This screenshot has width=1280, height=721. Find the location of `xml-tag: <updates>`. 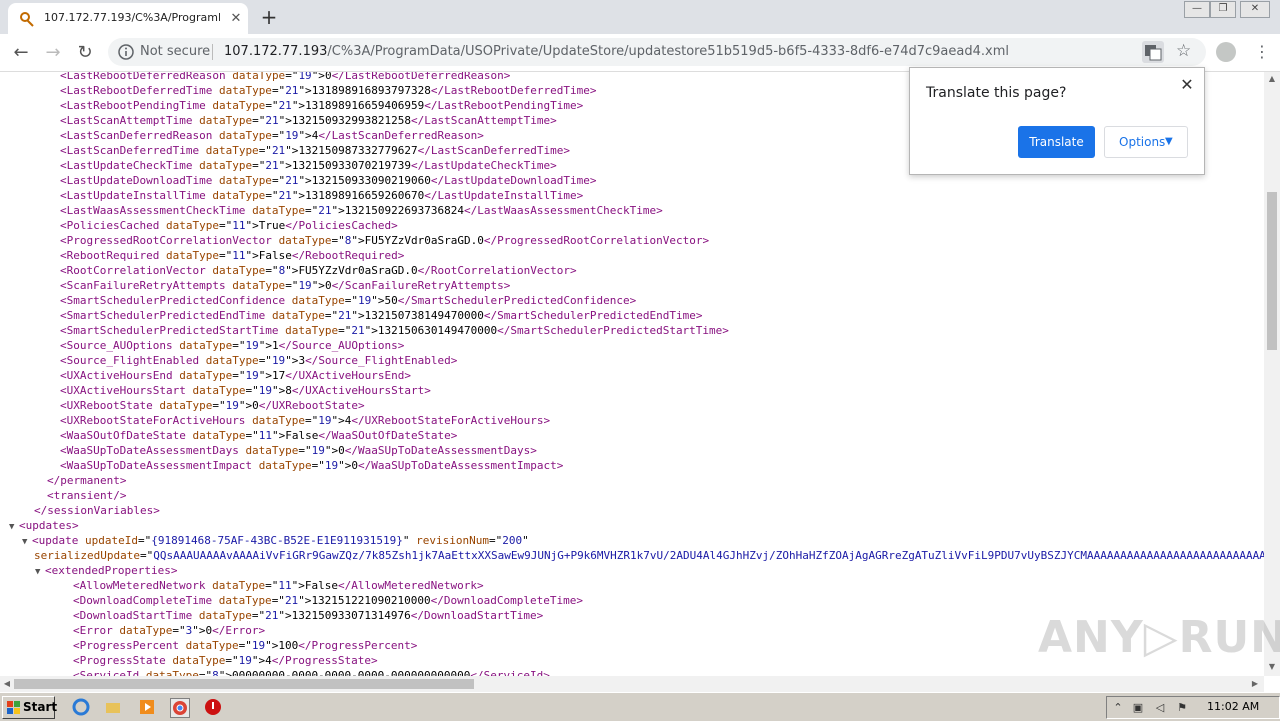

xml-tag: <updates> is located at coordinates (49, 525).